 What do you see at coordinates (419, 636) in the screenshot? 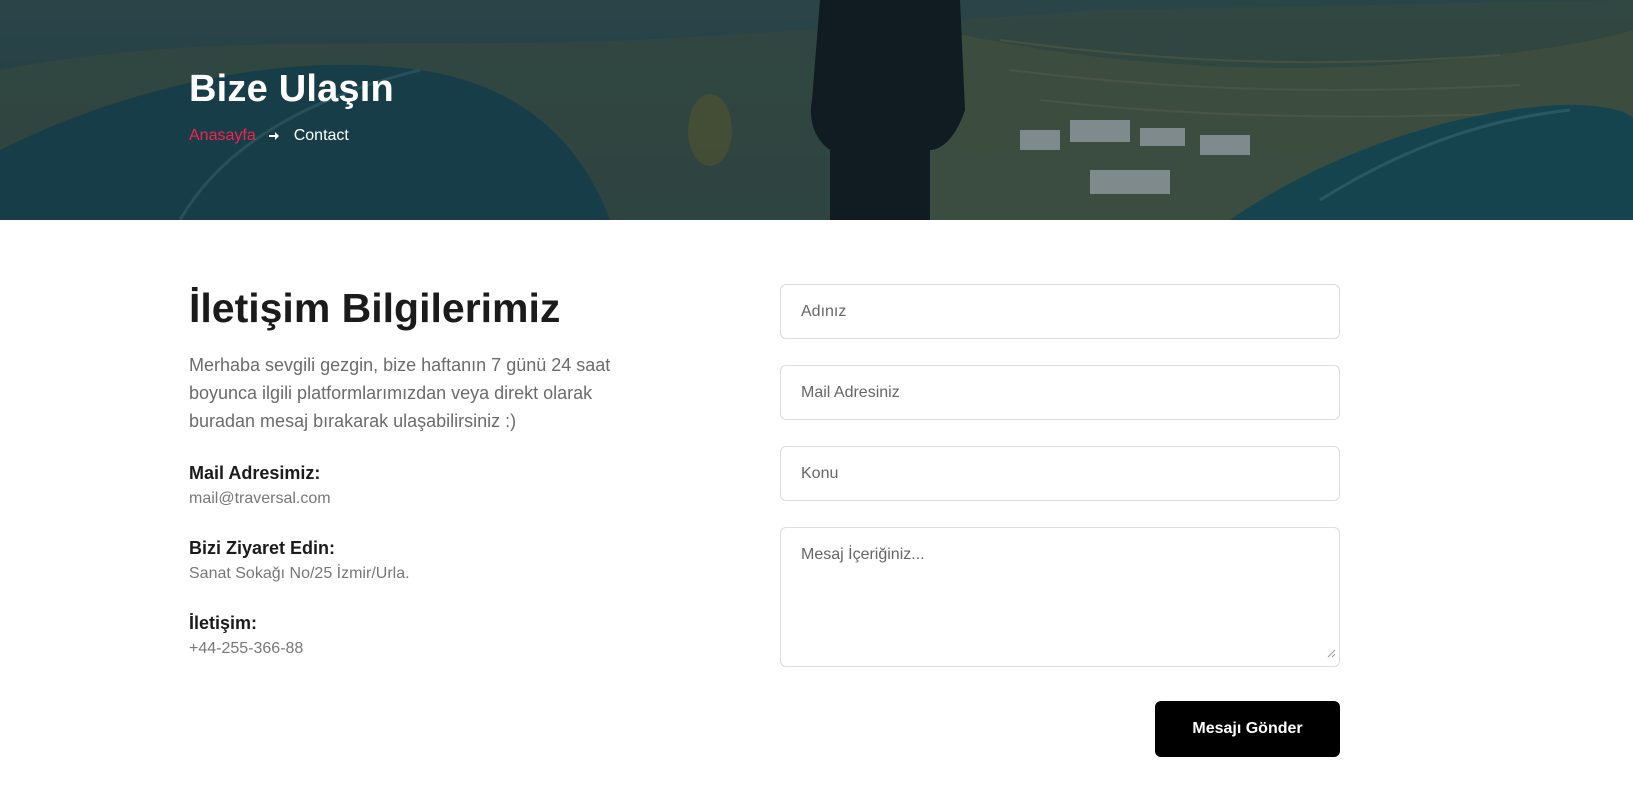
I see `info-item-phone: İletişim: +44-255-366-88` at bounding box center [419, 636].